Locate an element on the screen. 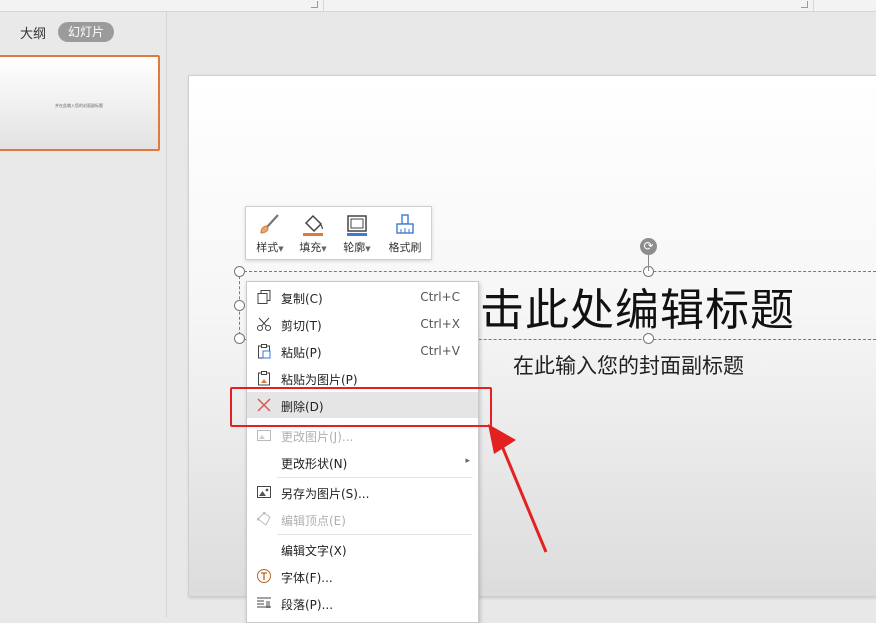 This screenshot has height=623, width=876. save-image-icon is located at coordinates (264, 492).